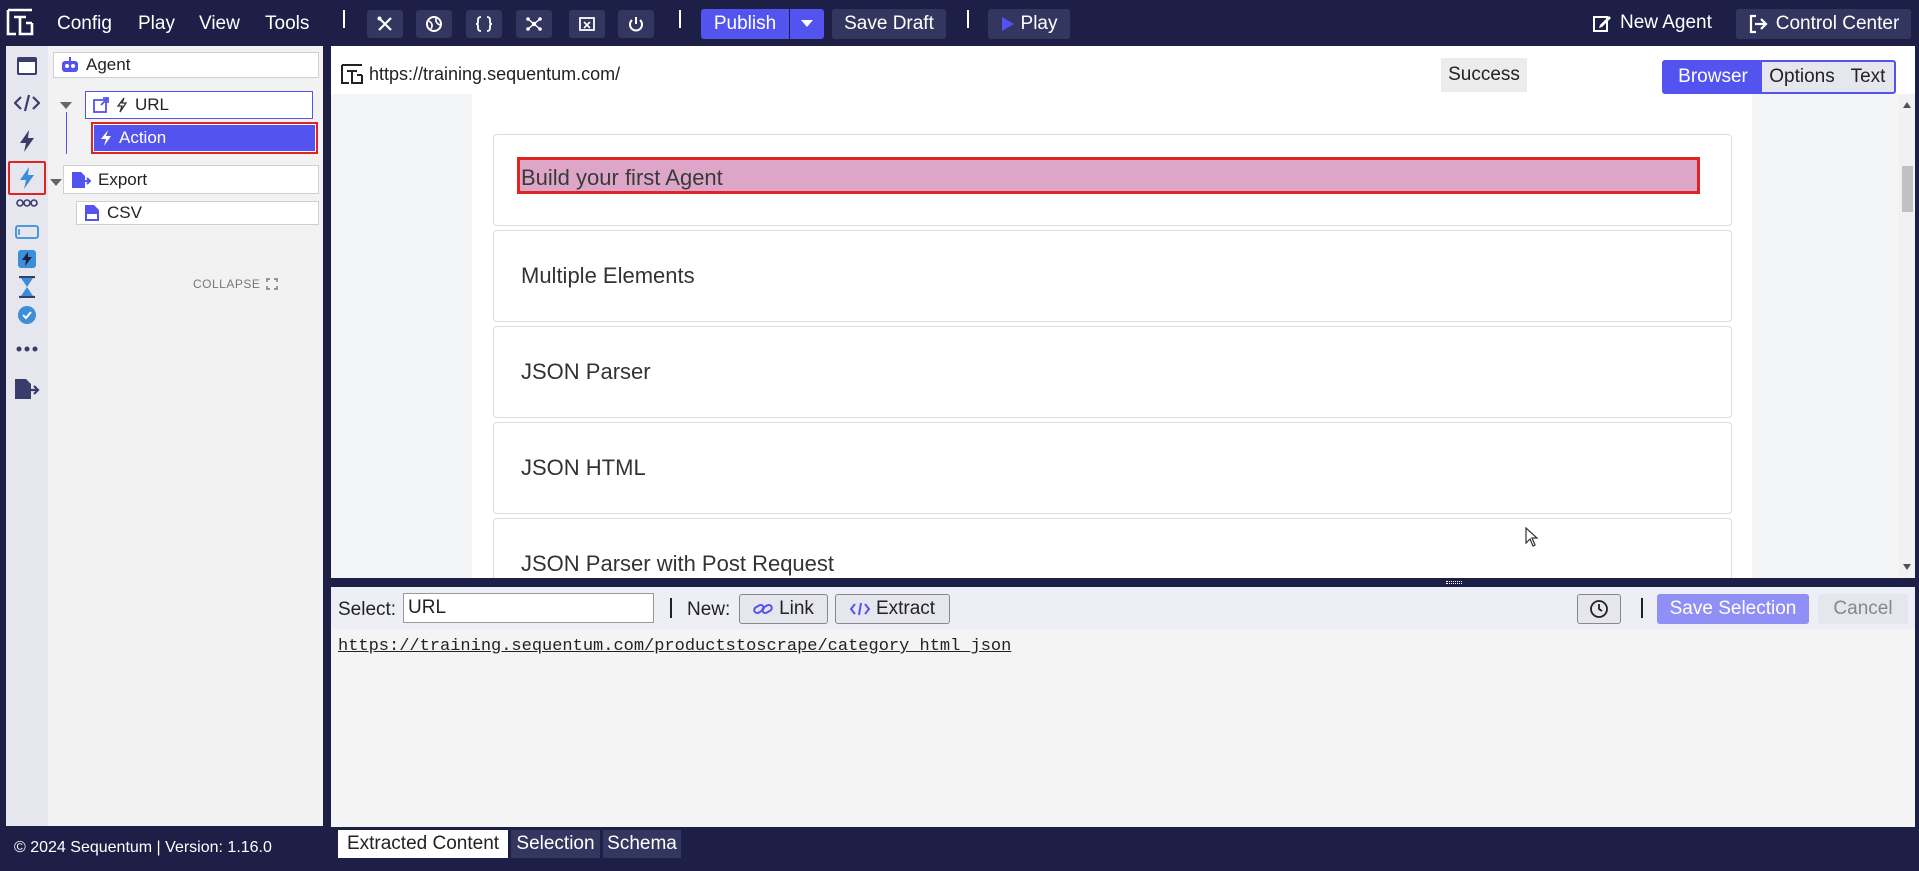 This screenshot has width=1919, height=871. What do you see at coordinates (423, 844) in the screenshot?
I see `tab-extracted-content: Extracted Content` at bounding box center [423, 844].